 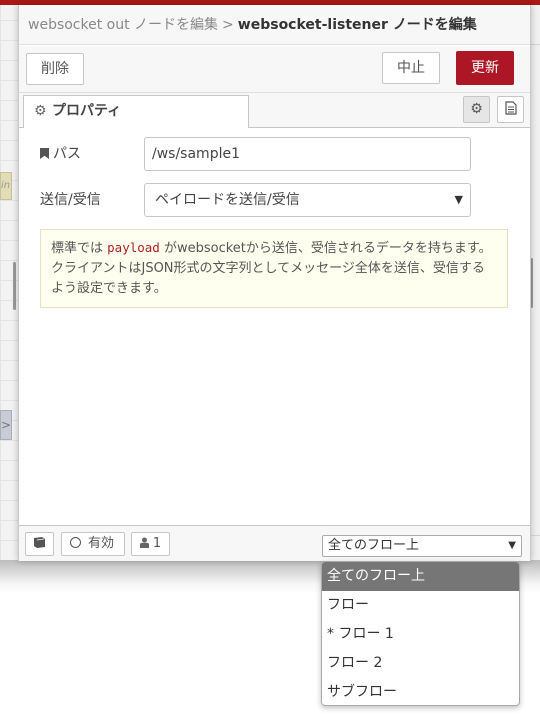 I want to click on tip-code: payload, so click(x=133, y=247).